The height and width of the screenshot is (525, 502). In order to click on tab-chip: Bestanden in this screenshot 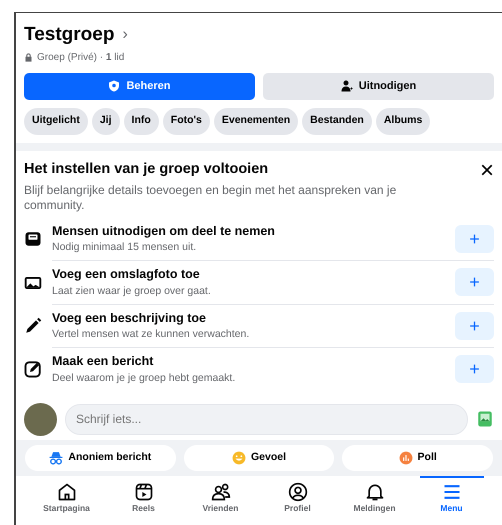, I will do `click(337, 121)`.